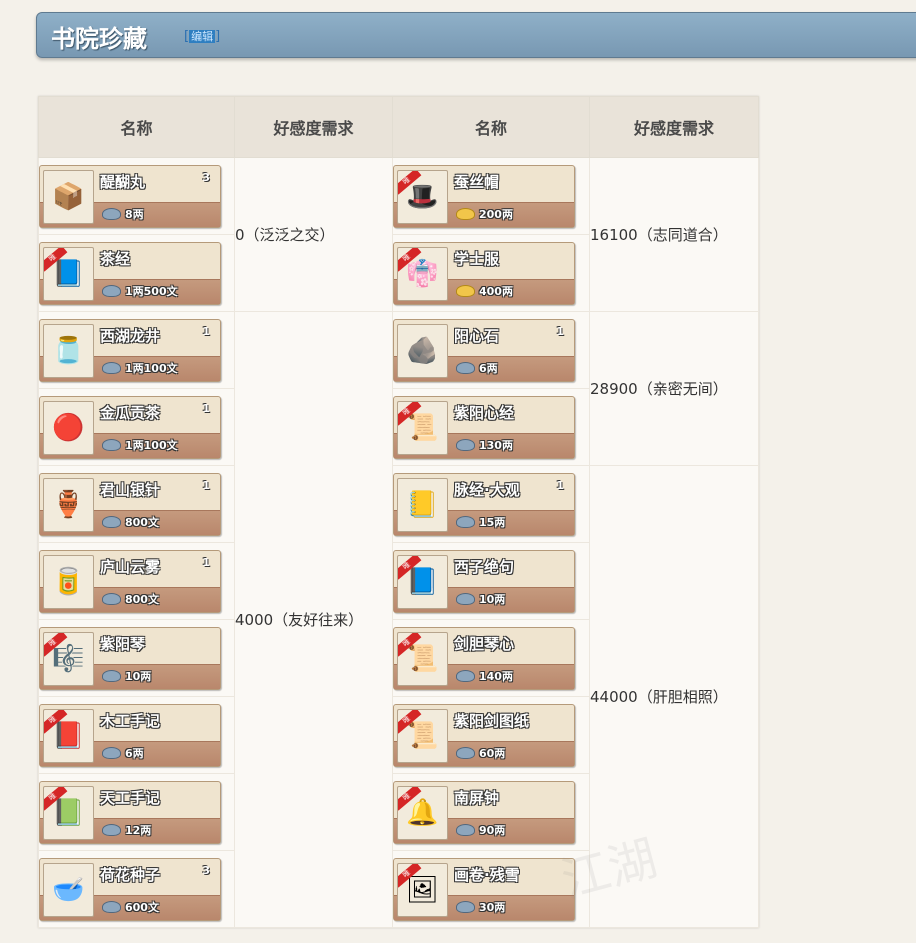 Image resolution: width=916 pixels, height=943 pixels. What do you see at coordinates (491, 127) in the screenshot?
I see `header-name-right: 名称` at bounding box center [491, 127].